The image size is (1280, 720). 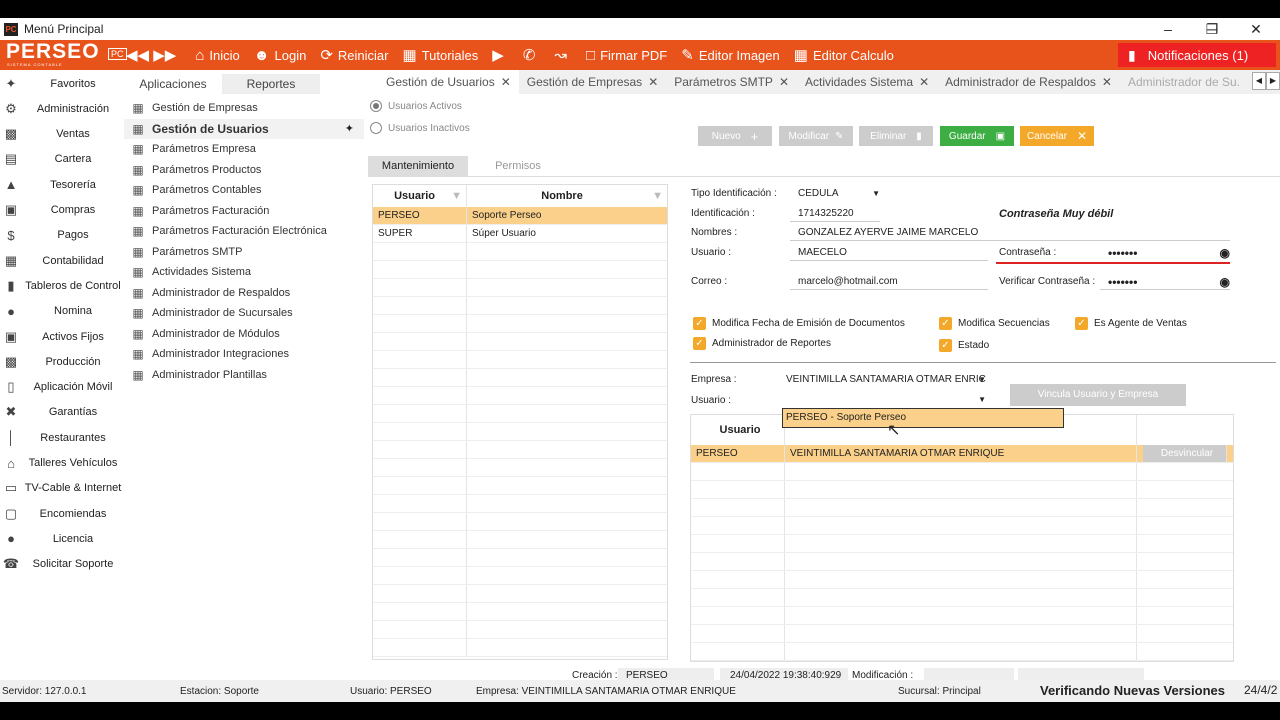 I want to click on radio-usuarios-inactivos: Usuarios Inactivos, so click(x=420, y=128).